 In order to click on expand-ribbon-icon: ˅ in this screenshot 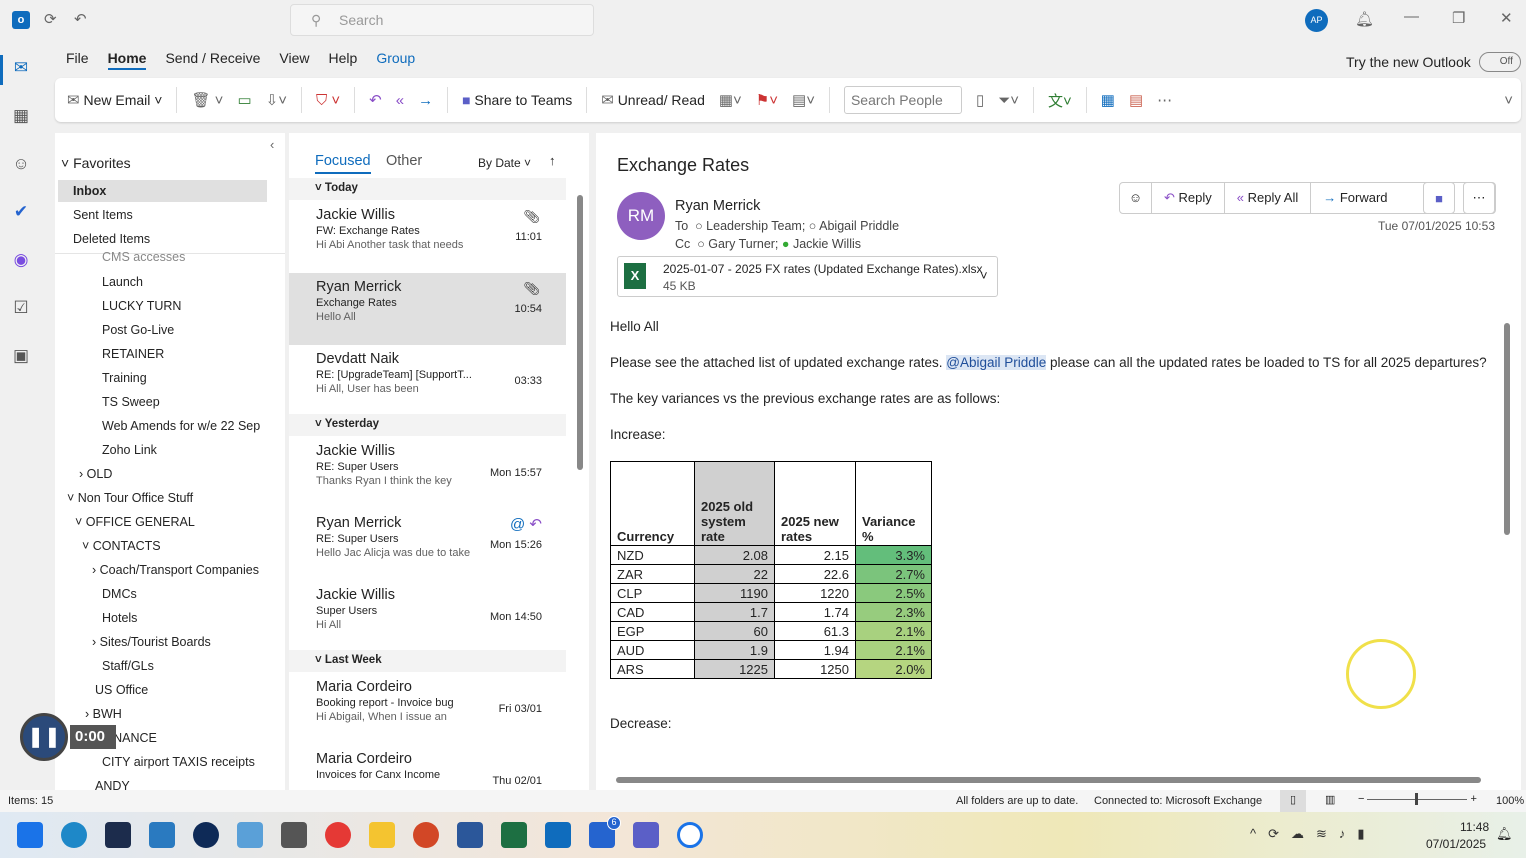, I will do `click(1508, 100)`.